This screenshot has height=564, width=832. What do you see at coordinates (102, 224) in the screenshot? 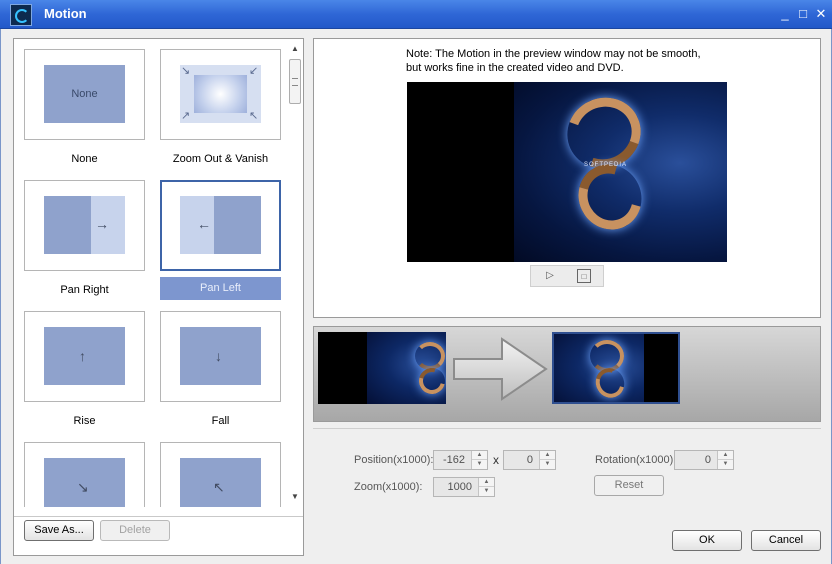
I see `right-arrow-icon: →` at bounding box center [102, 224].